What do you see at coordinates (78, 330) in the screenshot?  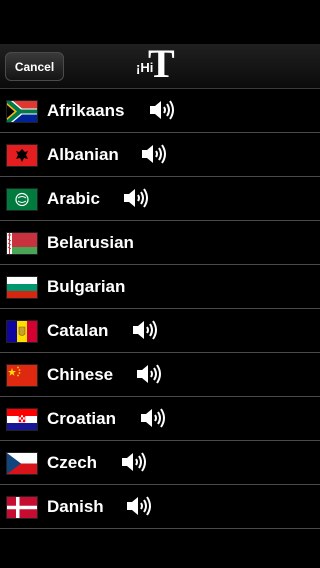 I see `language-name: Catalan` at bounding box center [78, 330].